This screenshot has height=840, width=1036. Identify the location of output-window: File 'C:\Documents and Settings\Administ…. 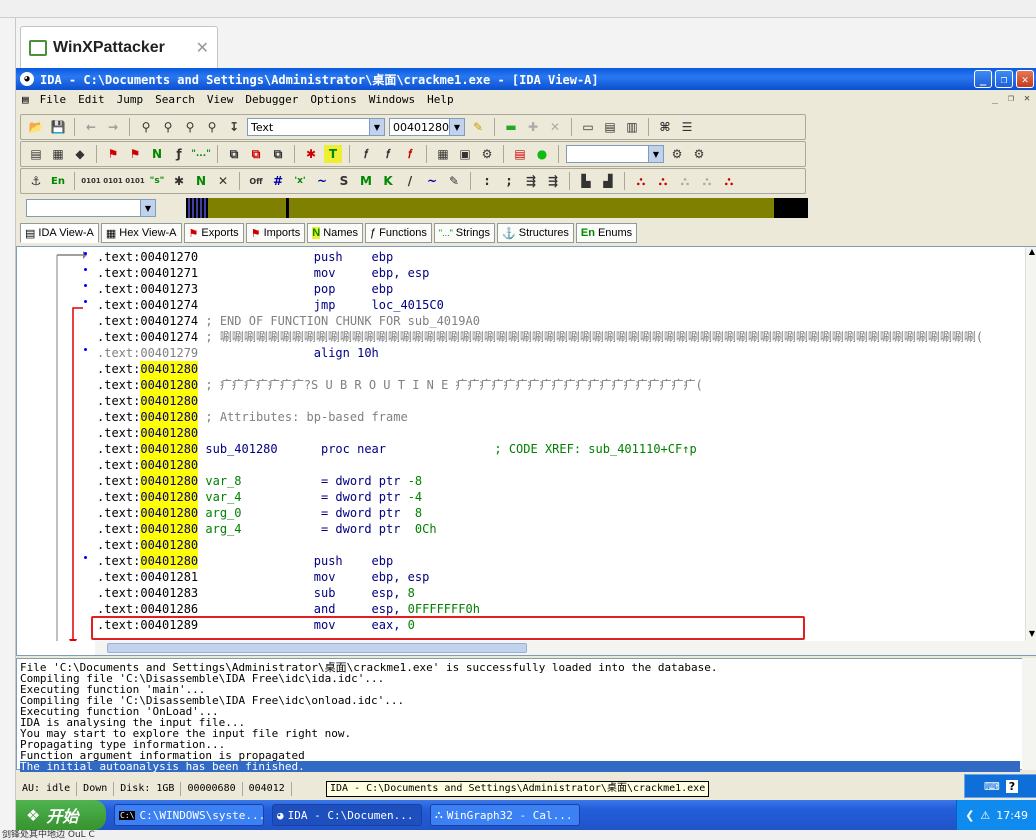
(526, 715).